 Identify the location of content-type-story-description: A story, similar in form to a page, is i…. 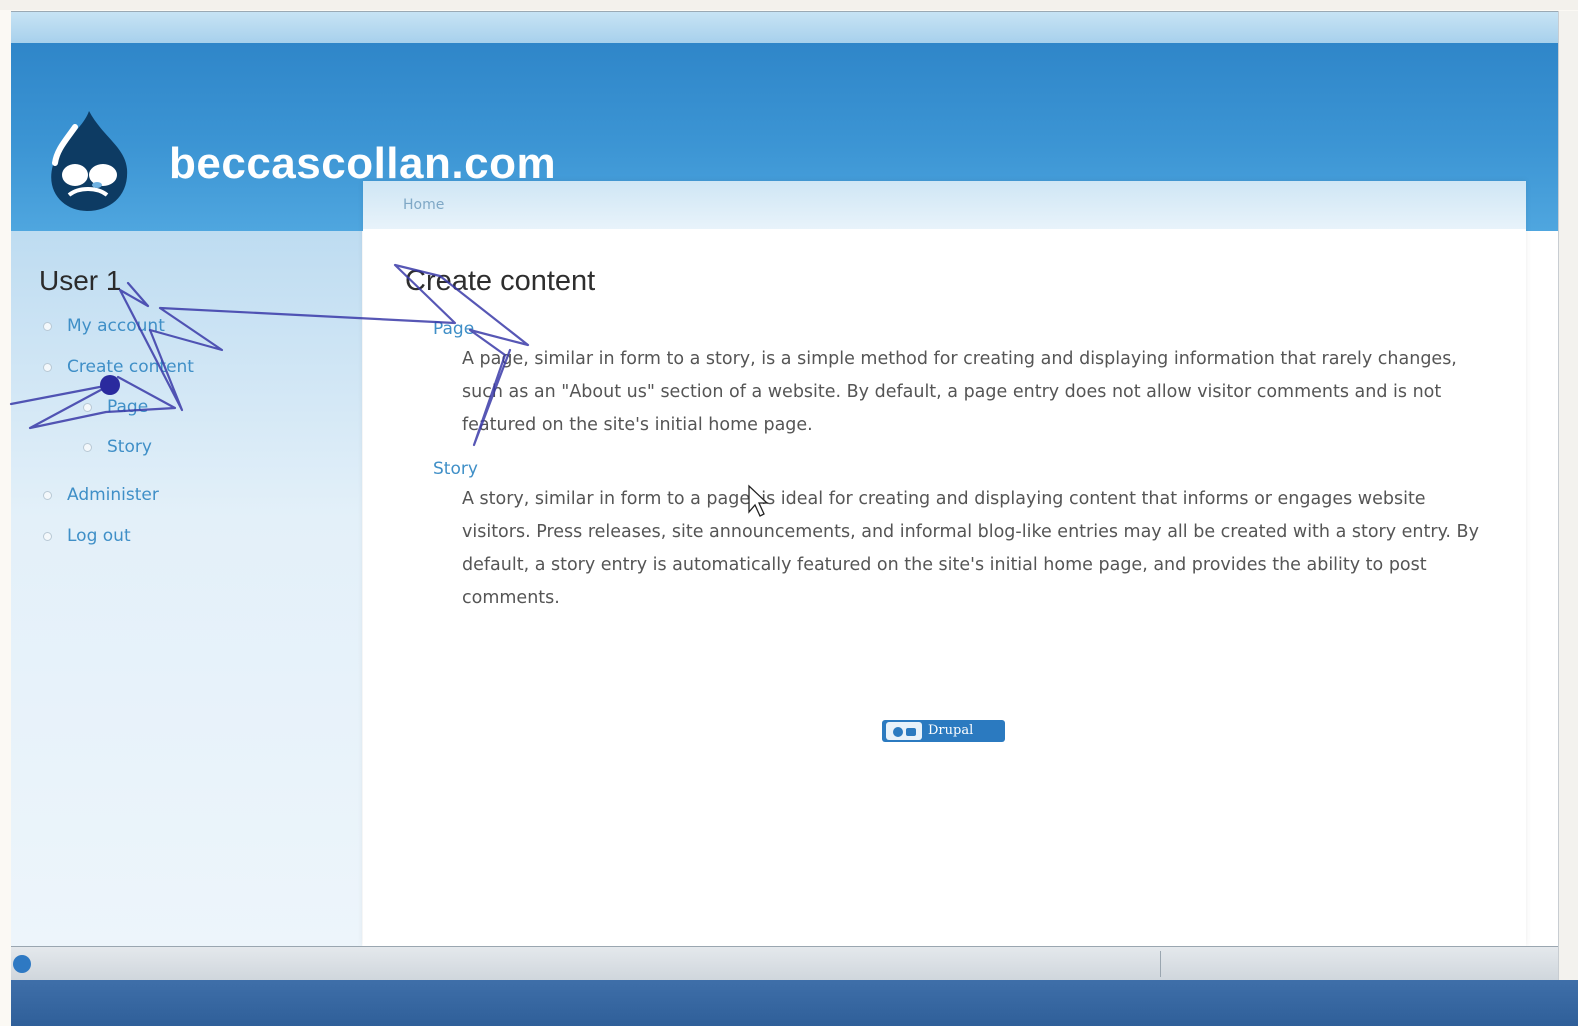
(970, 548).